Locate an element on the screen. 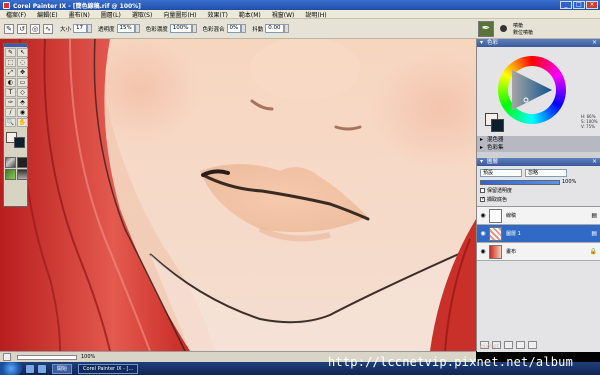 Image resolution: width=600 pixels, height=375 pixels. jitter-field: 0.00 is located at coordinates (274, 28).